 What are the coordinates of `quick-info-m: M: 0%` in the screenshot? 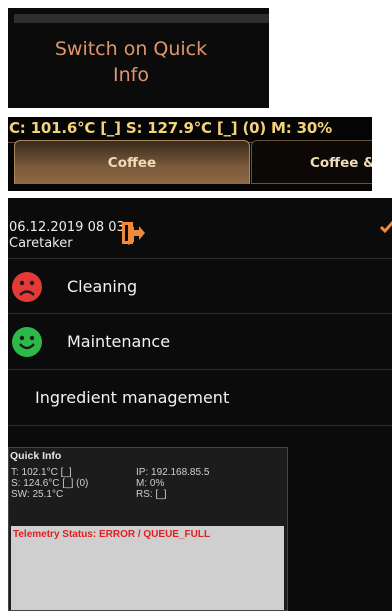 It's located at (150, 483).